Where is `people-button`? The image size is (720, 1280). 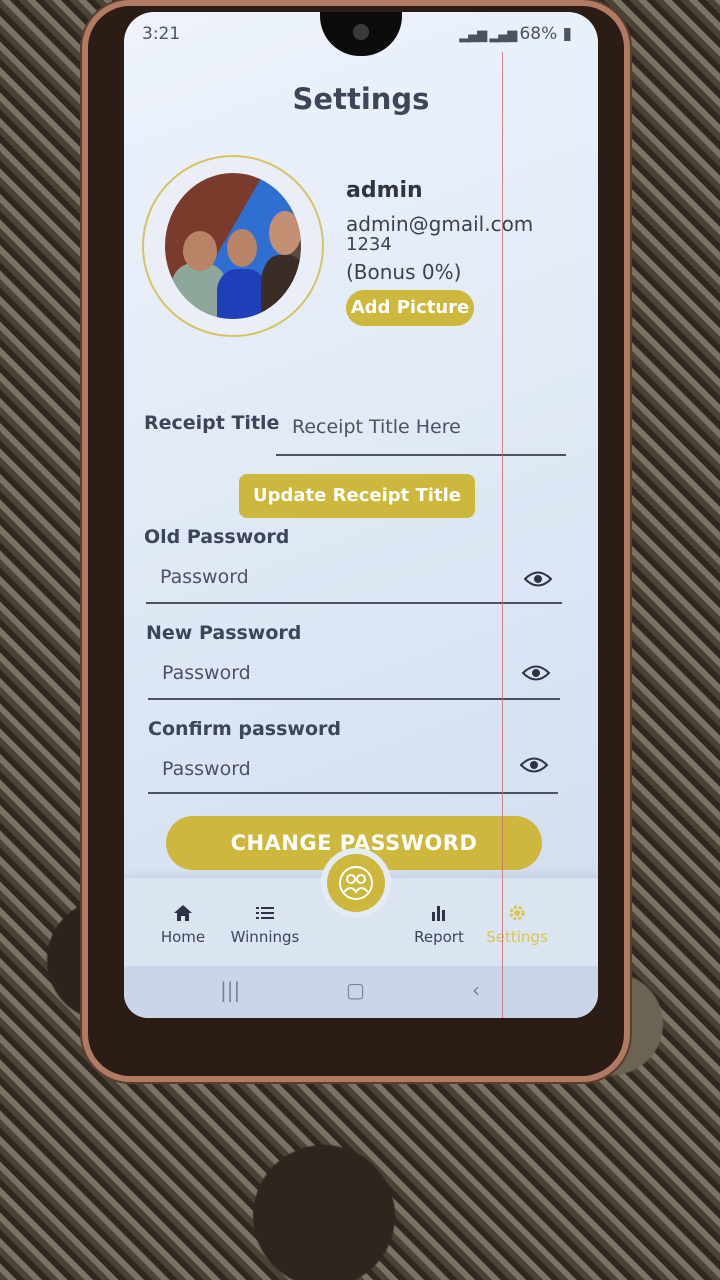
people-button is located at coordinates (356, 883).